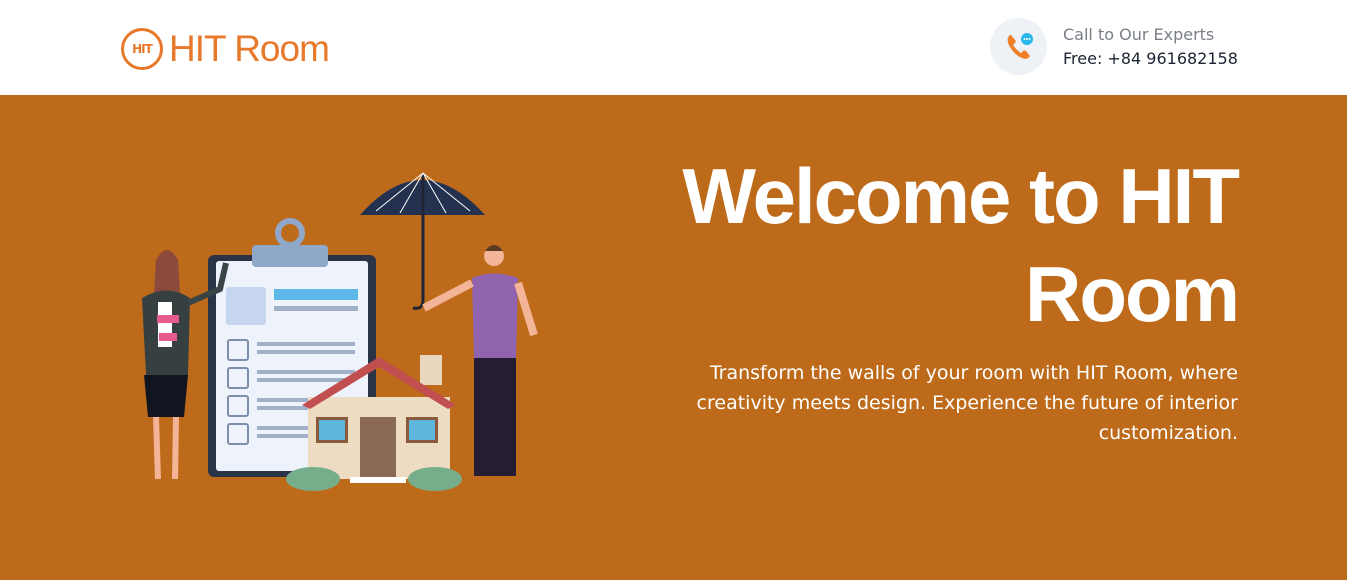 The height and width of the screenshot is (580, 1347). Describe the element at coordinates (1018, 46) in the screenshot. I see `phone-chat-icon` at that location.